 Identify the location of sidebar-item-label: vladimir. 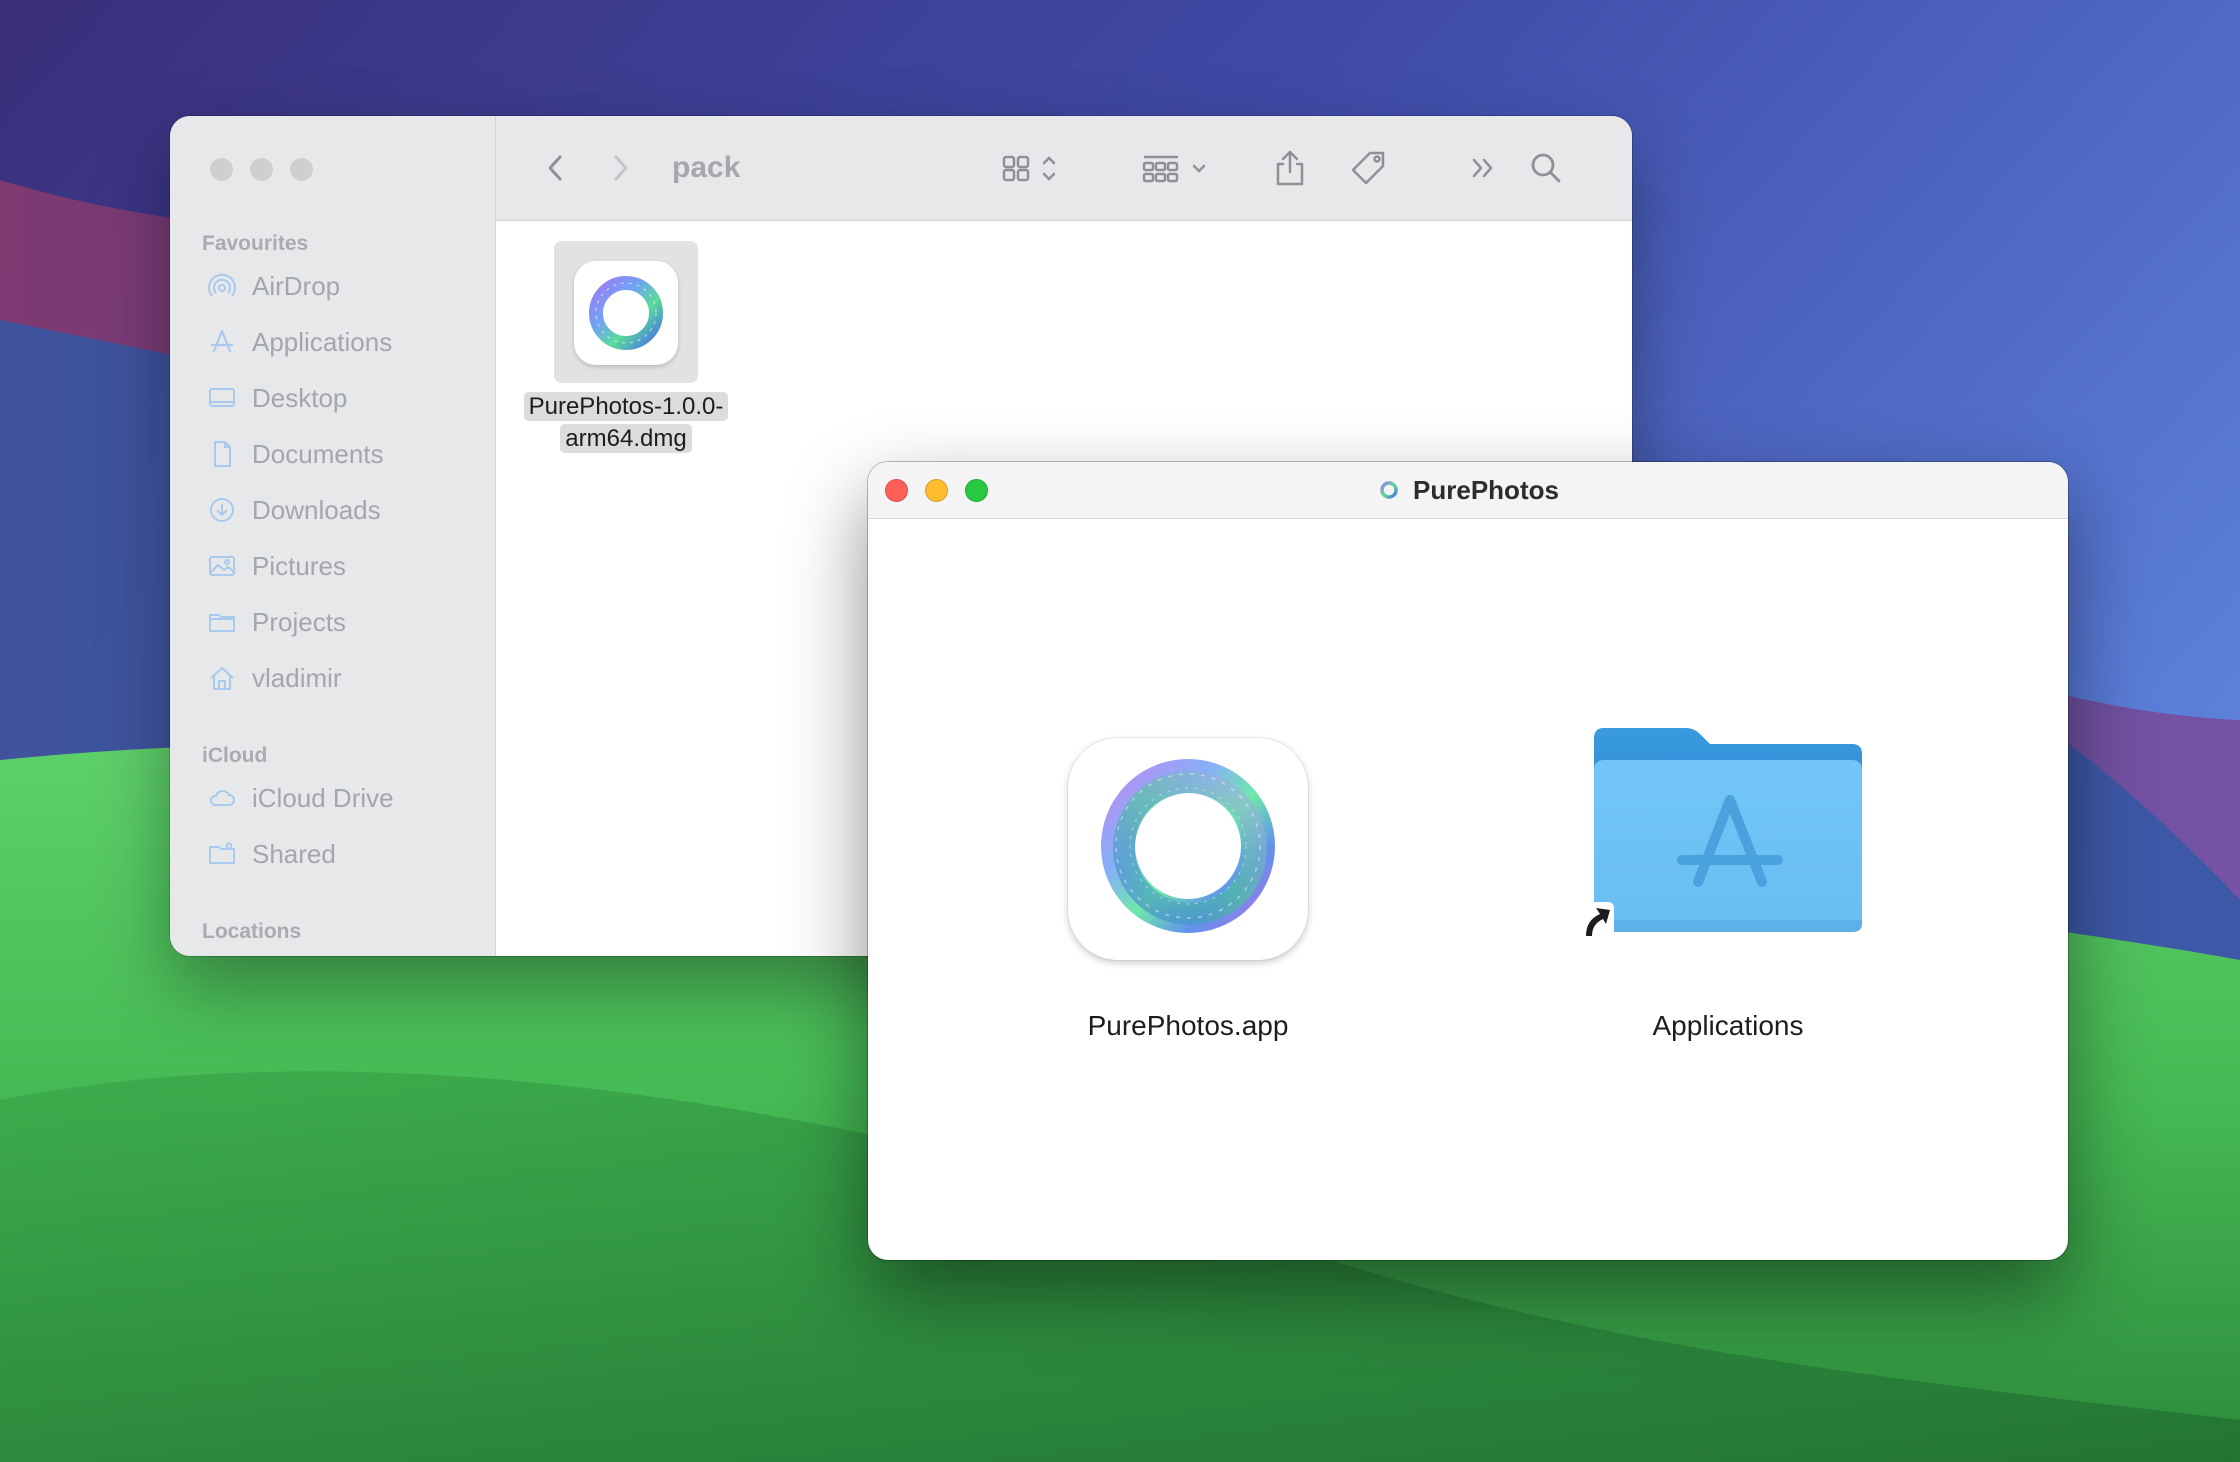
(297, 677).